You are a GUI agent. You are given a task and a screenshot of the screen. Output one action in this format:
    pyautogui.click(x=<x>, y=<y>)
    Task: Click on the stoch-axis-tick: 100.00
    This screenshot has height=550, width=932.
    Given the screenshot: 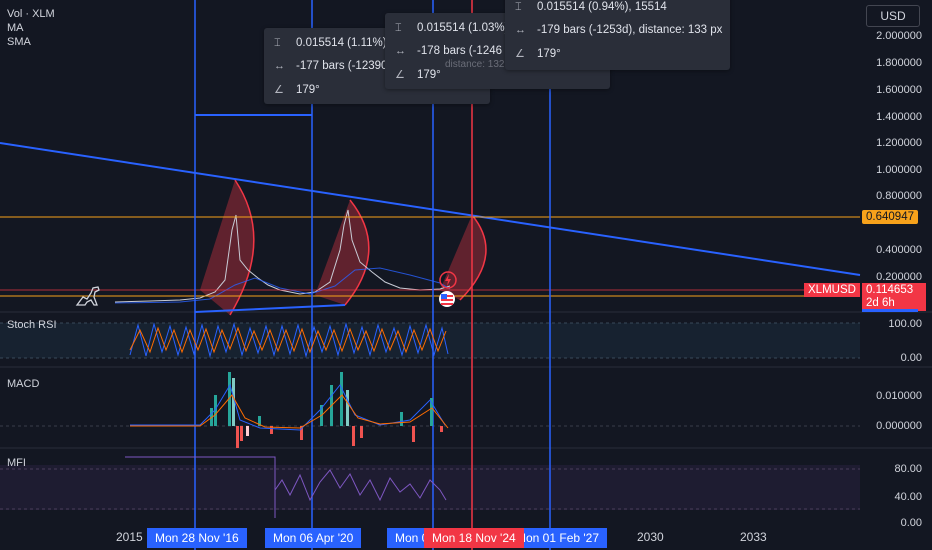 What is the action you would take?
    pyautogui.click(x=905, y=324)
    